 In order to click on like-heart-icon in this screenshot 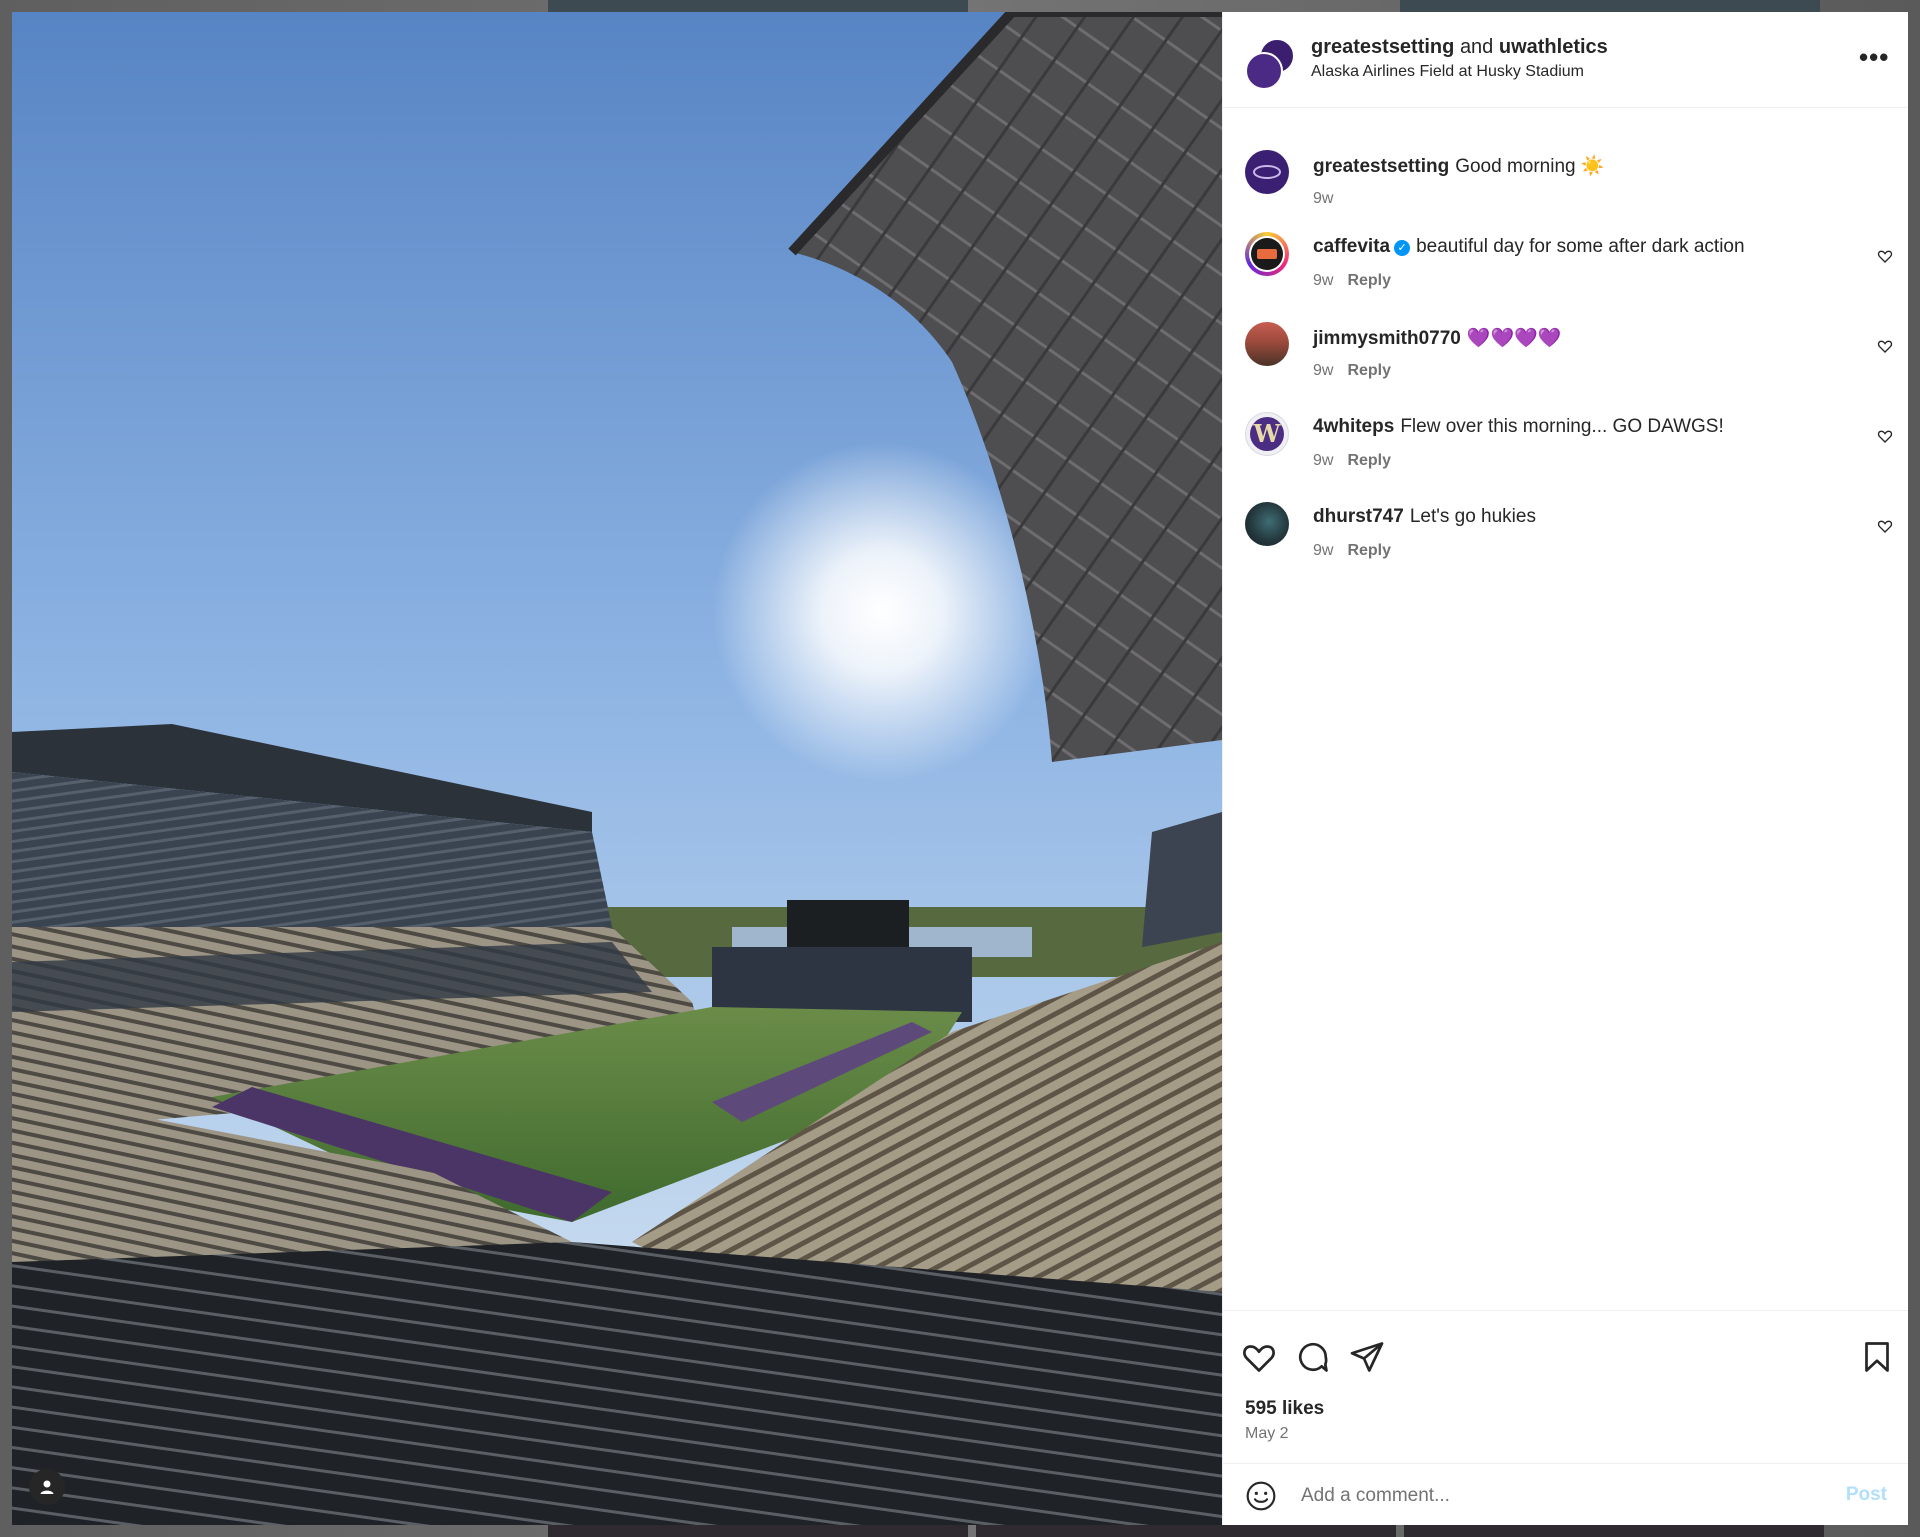, I will do `click(1259, 1357)`.